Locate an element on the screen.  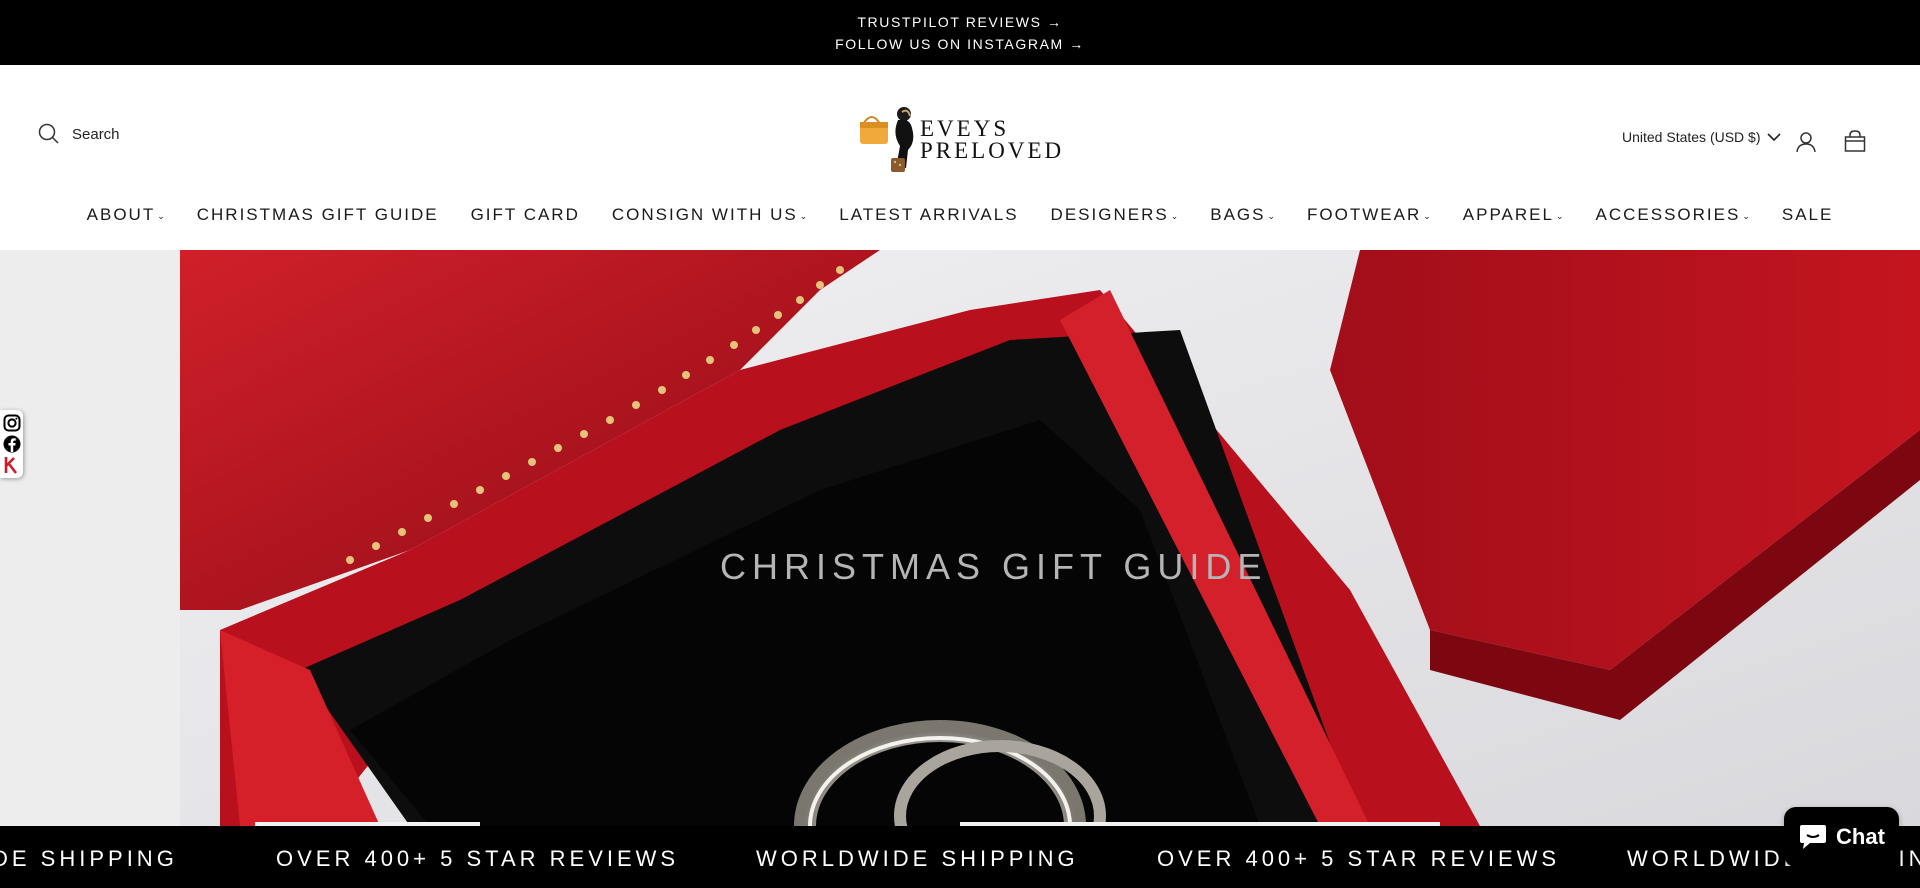
nav-label: GIFT CARD is located at coordinates (525, 214).